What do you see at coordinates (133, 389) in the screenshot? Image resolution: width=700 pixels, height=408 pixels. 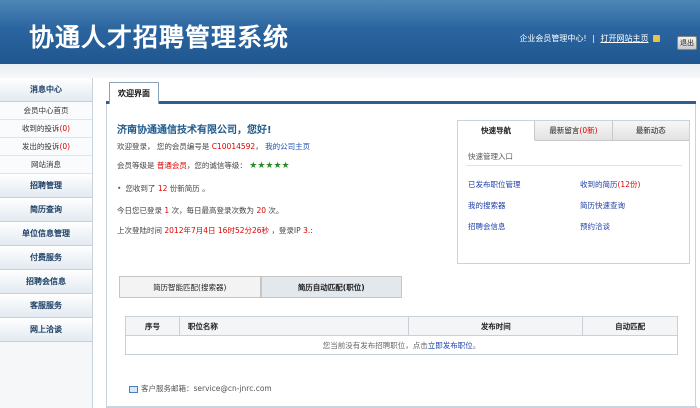 I see `mail-icon` at bounding box center [133, 389].